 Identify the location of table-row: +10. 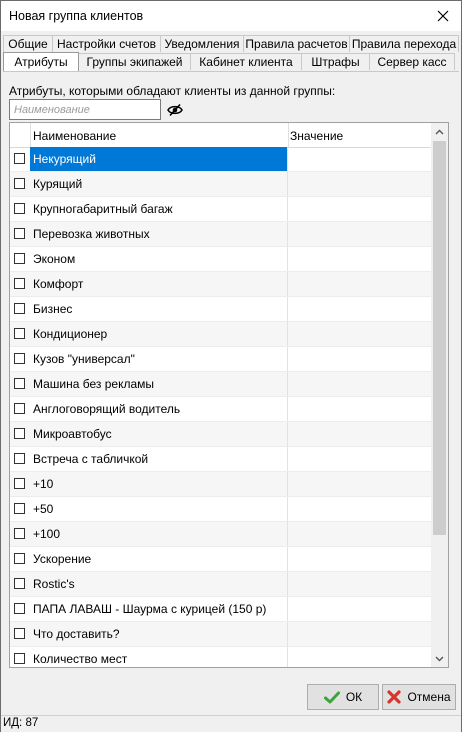
(221, 484).